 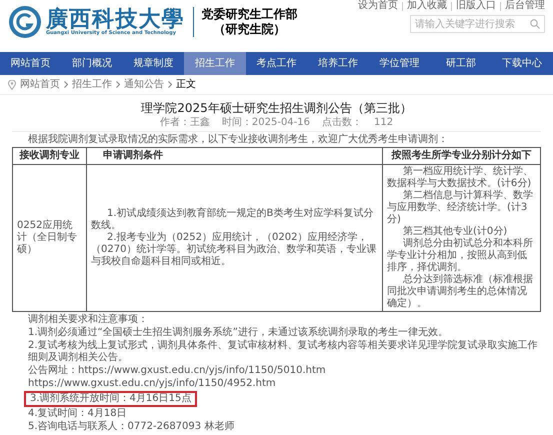 I want to click on column-header: 按照考生所学专业分别计分如下, so click(x=461, y=156).